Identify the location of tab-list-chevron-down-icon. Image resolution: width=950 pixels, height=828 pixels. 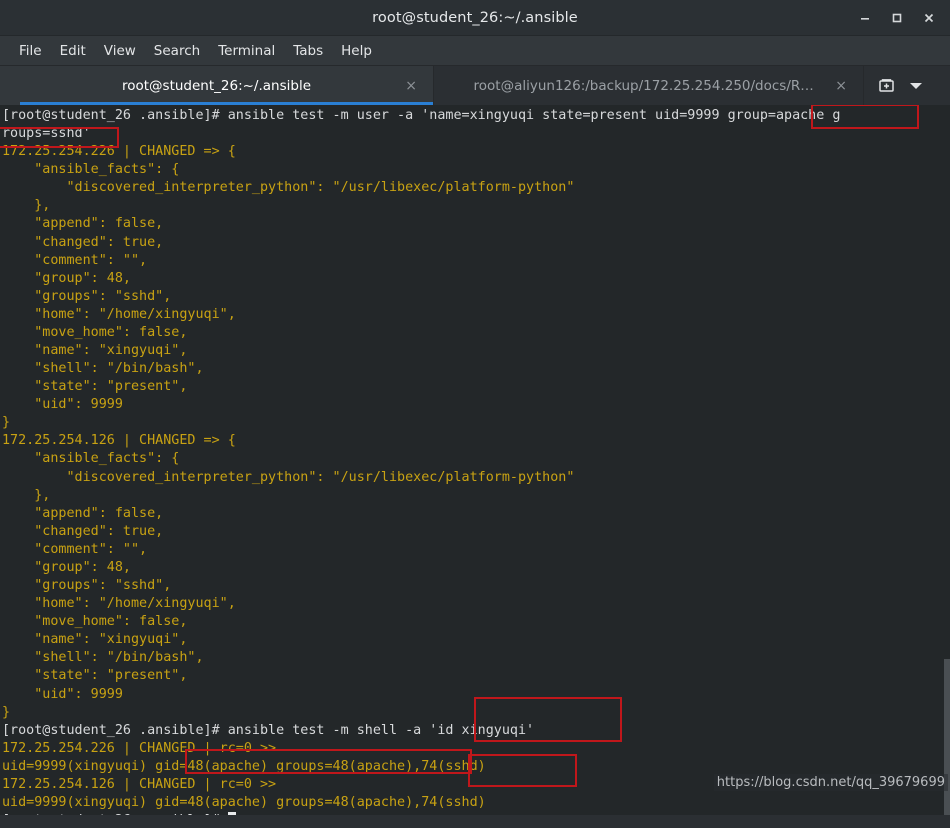
(916, 86).